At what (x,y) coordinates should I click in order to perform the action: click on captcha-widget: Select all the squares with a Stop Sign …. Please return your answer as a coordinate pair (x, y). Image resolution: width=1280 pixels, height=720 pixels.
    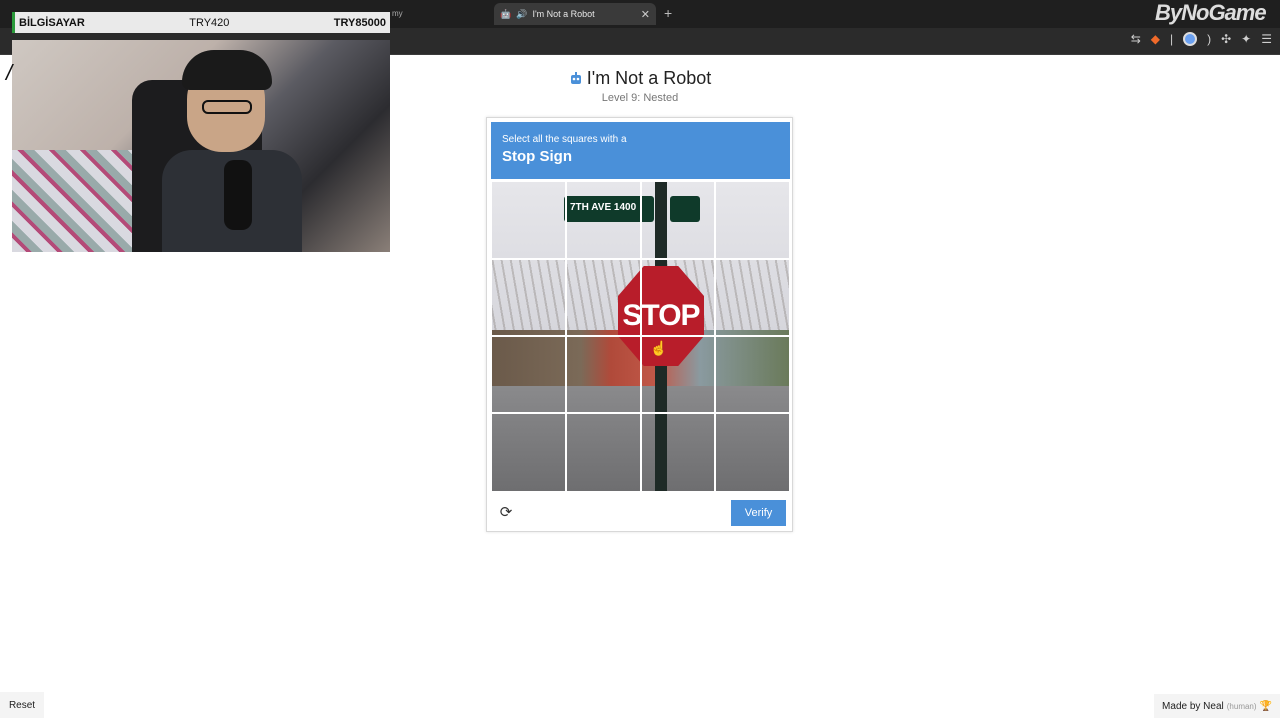
    Looking at the image, I should click on (639, 324).